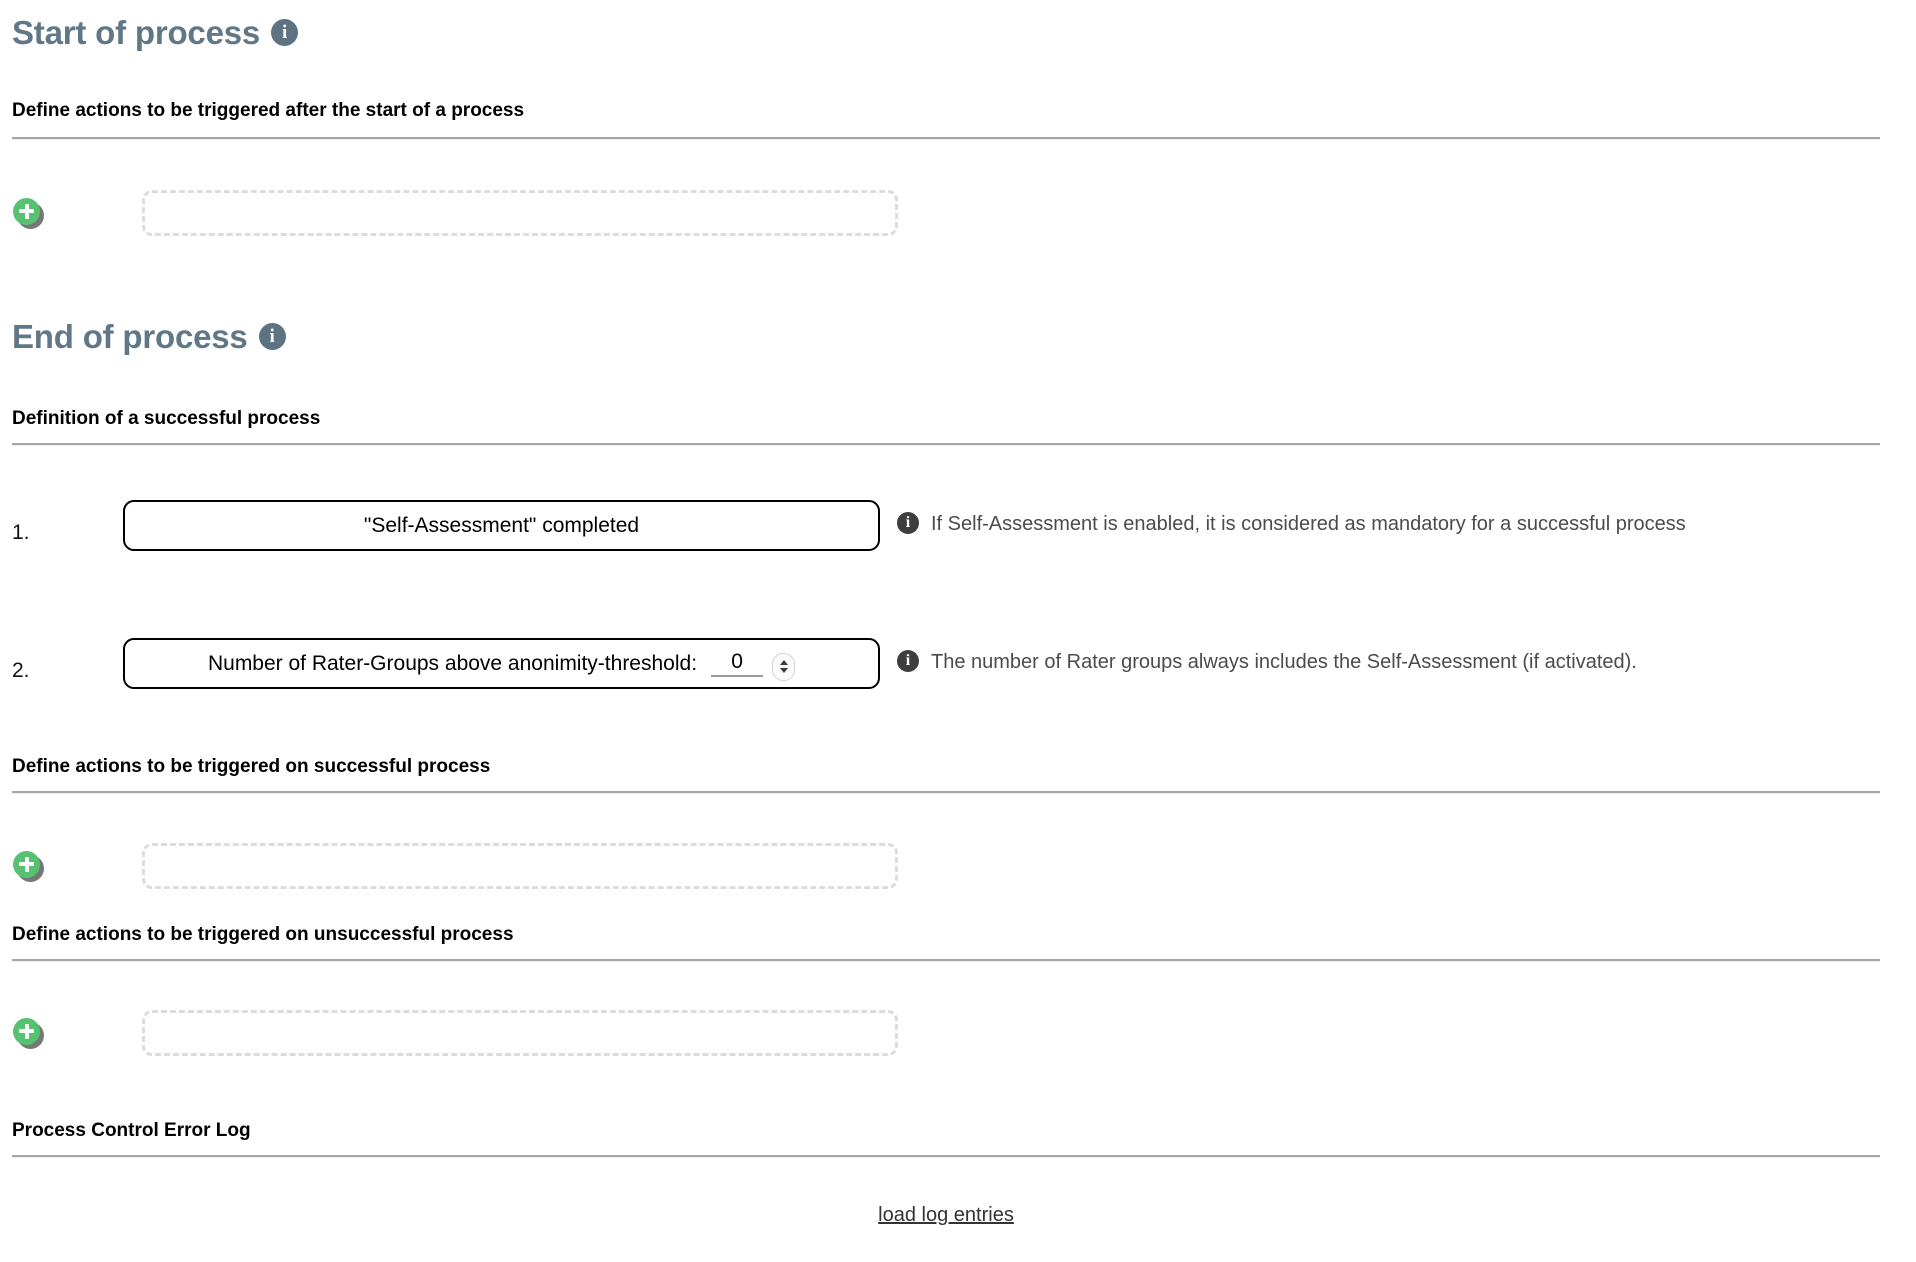 This screenshot has width=1916, height=1262. I want to click on criterion-self-assessment-completed-button: "Self-Assessment" completed, so click(501, 525).